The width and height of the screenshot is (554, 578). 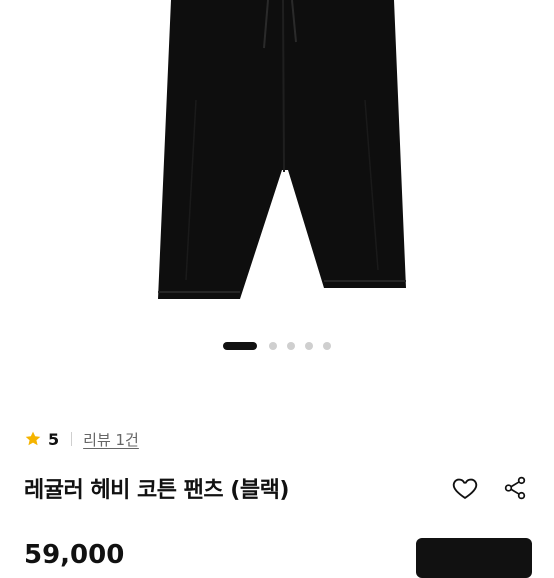 What do you see at coordinates (81, 439) in the screenshot?
I see `rating-row: 5 리뷰 1건` at bounding box center [81, 439].